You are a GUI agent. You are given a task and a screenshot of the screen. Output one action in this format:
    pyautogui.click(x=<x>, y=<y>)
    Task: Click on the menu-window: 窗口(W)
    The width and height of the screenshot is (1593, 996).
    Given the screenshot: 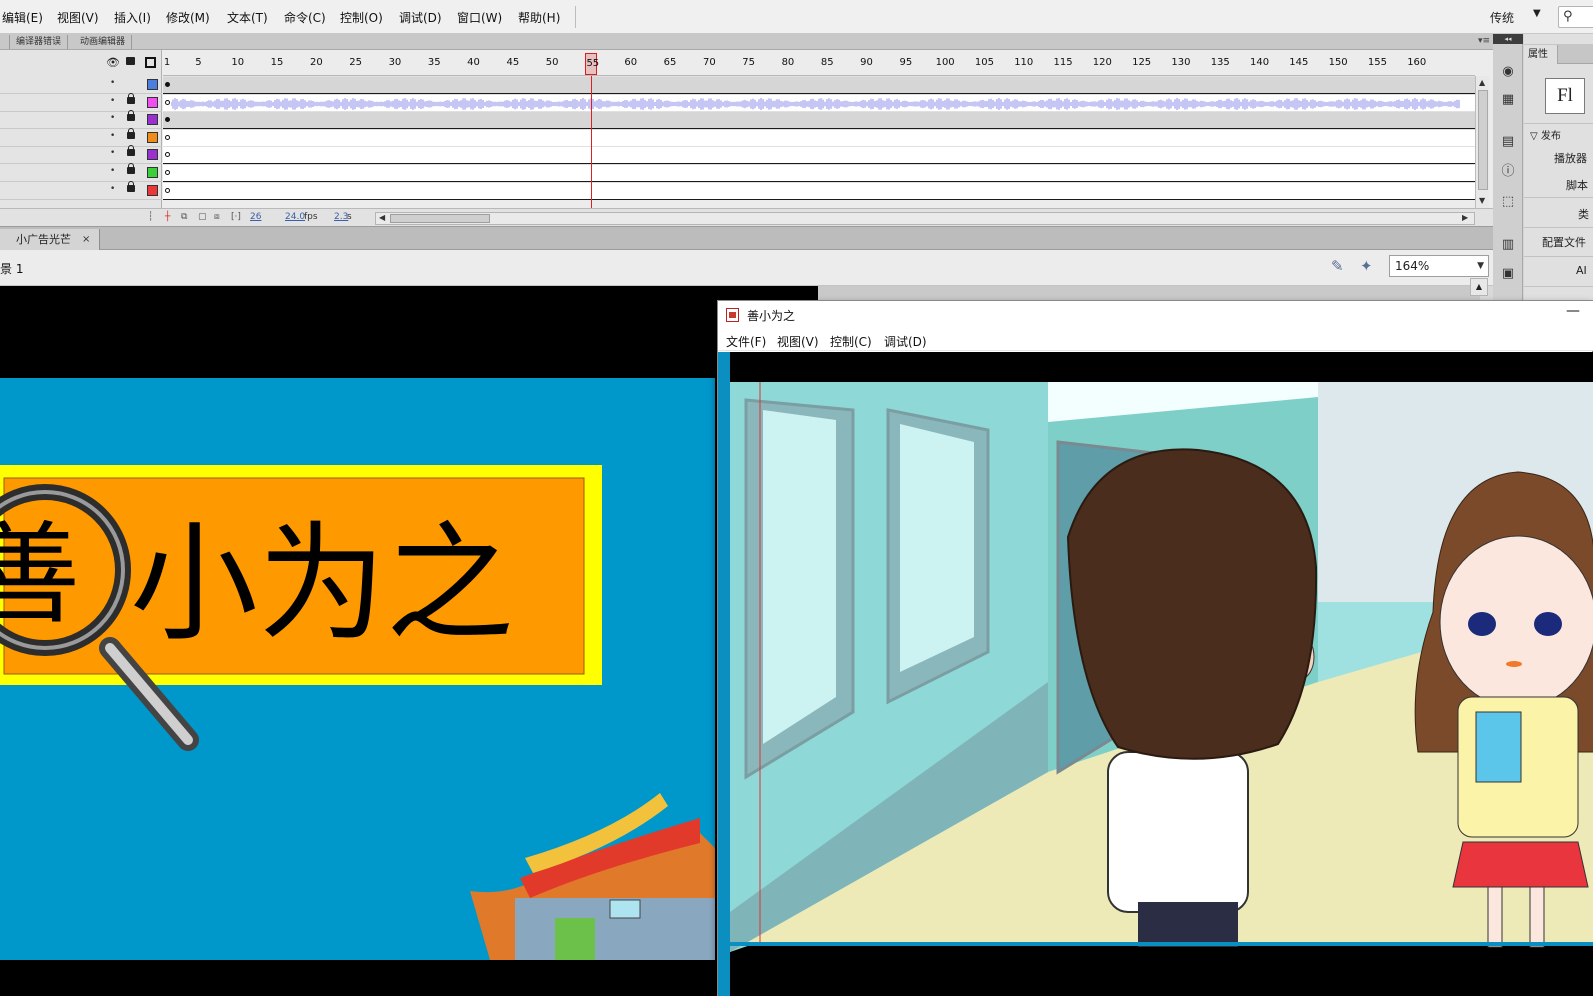 What is the action you would take?
    pyautogui.click(x=479, y=17)
    